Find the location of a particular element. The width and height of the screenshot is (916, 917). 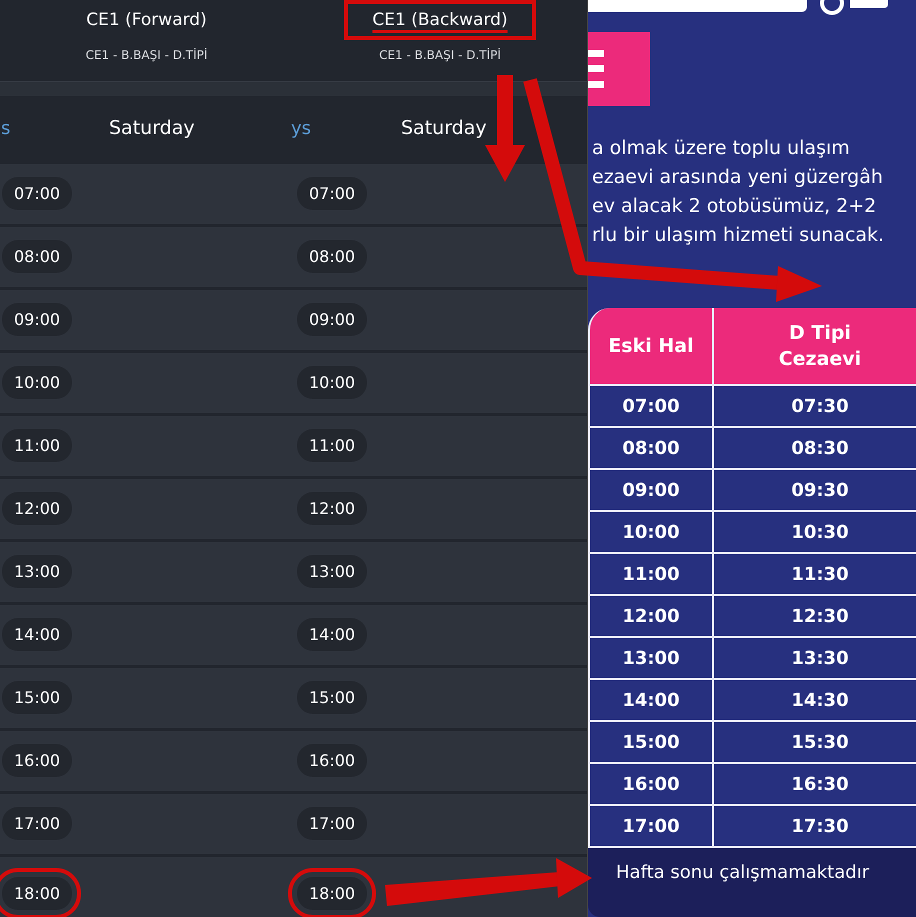

announcement-text: ezaevi arasında yeni güzergâh is located at coordinates (738, 177).